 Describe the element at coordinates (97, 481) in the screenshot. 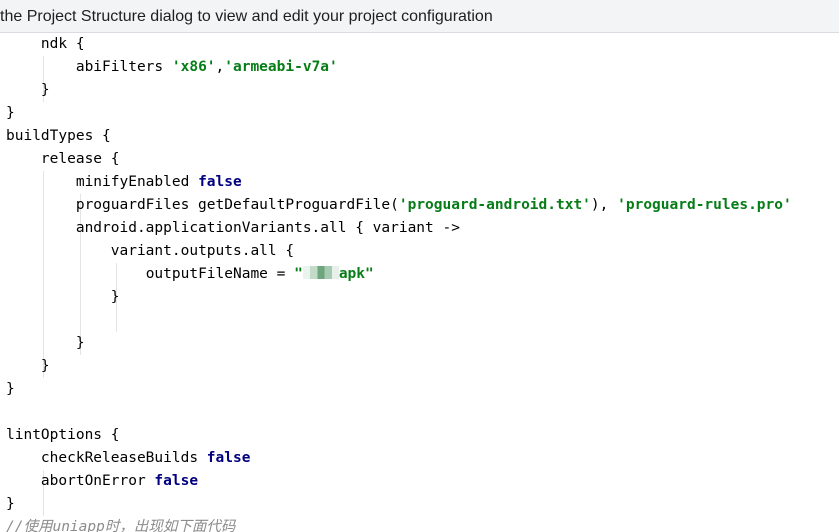

I see `code-text: abortOnError` at that location.